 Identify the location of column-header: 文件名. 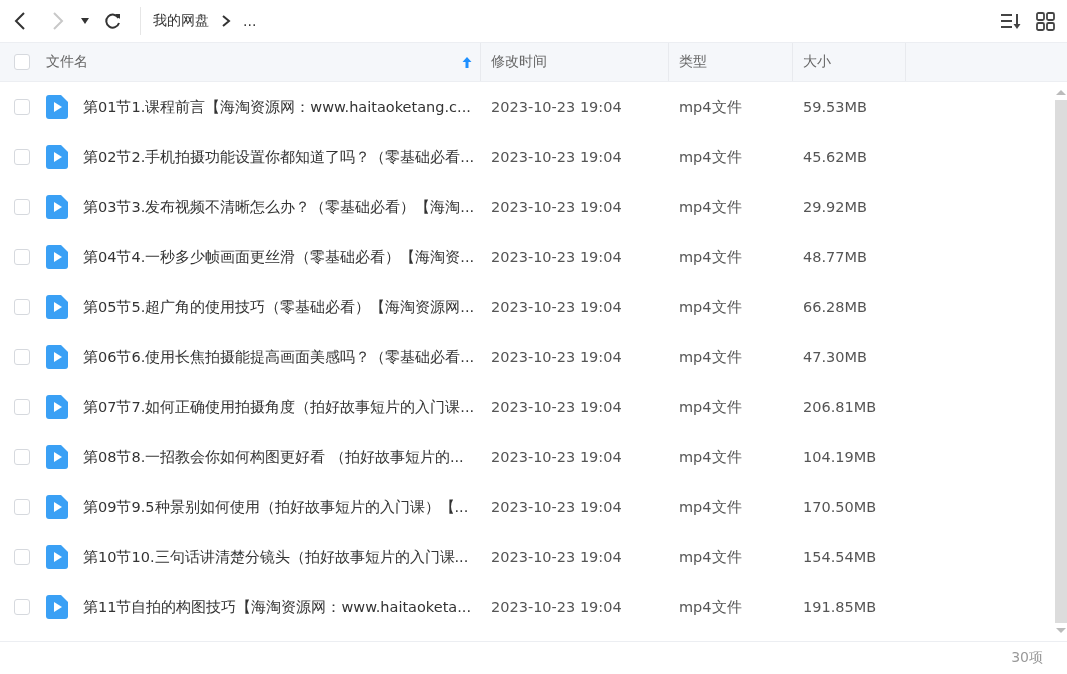
(260, 62).